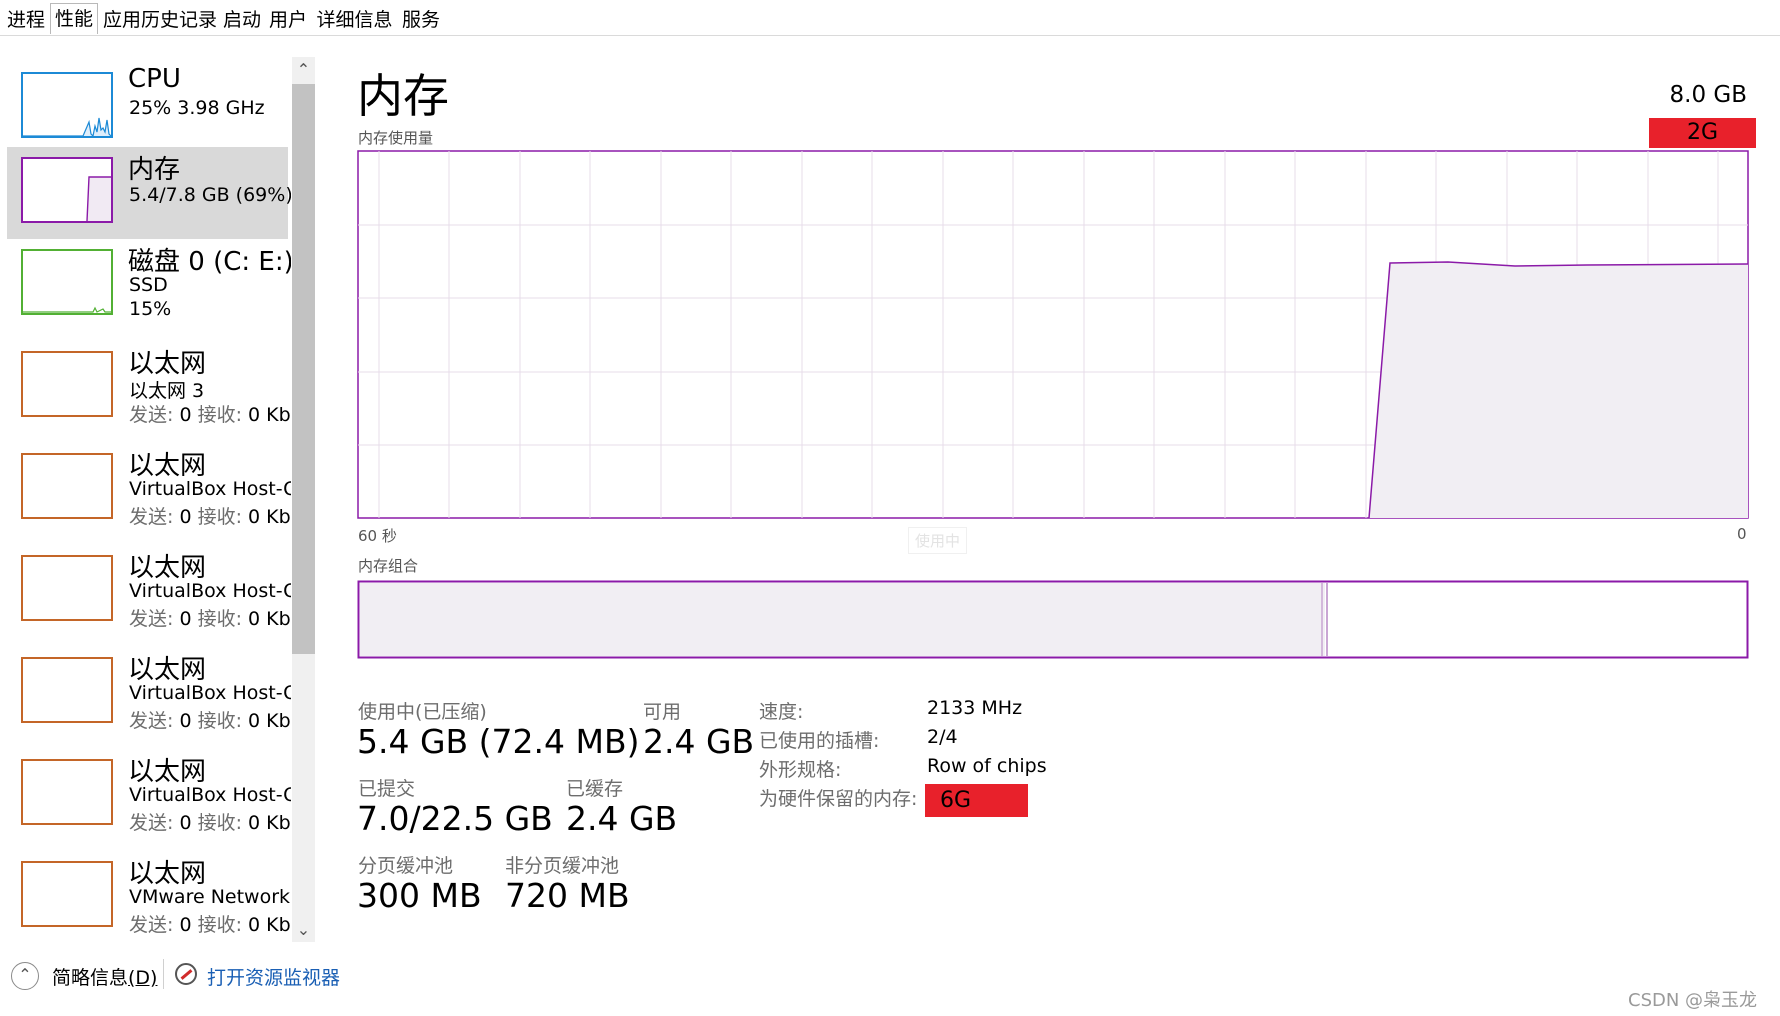  Describe the element at coordinates (303, 69) in the screenshot. I see `scroll-up-arrow-icon: ⌃` at that location.